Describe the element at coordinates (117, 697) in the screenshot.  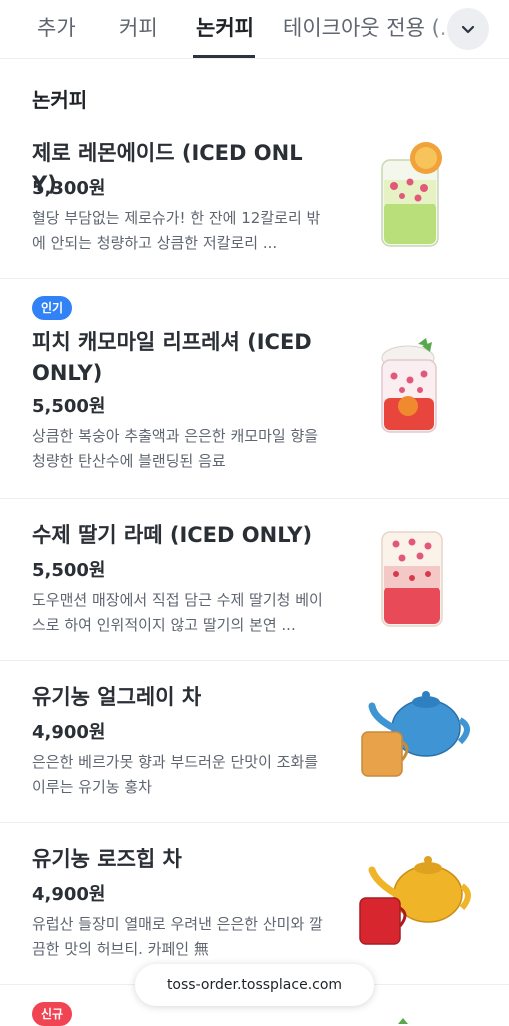
I see `item-name: 유기농 얼그레이 차` at that location.